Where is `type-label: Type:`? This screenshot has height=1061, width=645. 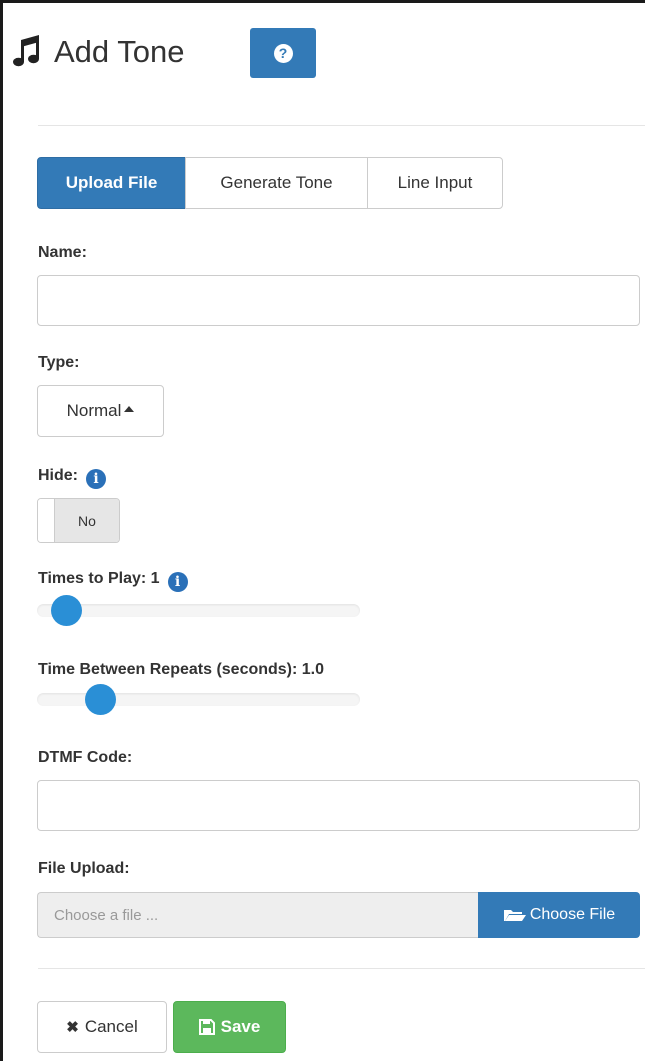
type-label: Type: is located at coordinates (59, 362).